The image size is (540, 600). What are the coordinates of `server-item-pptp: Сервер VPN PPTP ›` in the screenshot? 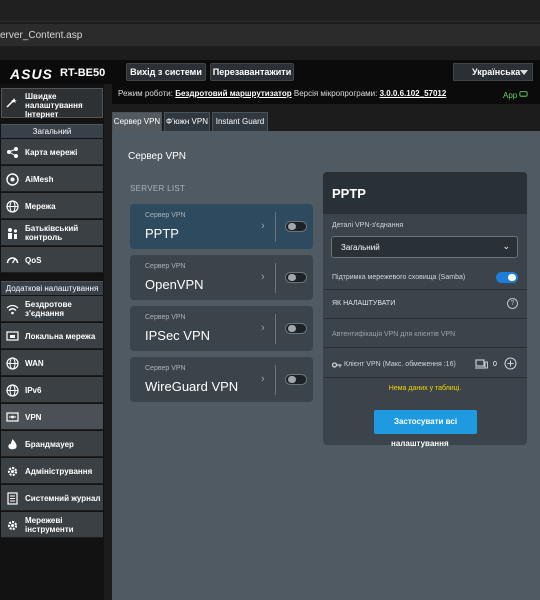 It's located at (221, 226).